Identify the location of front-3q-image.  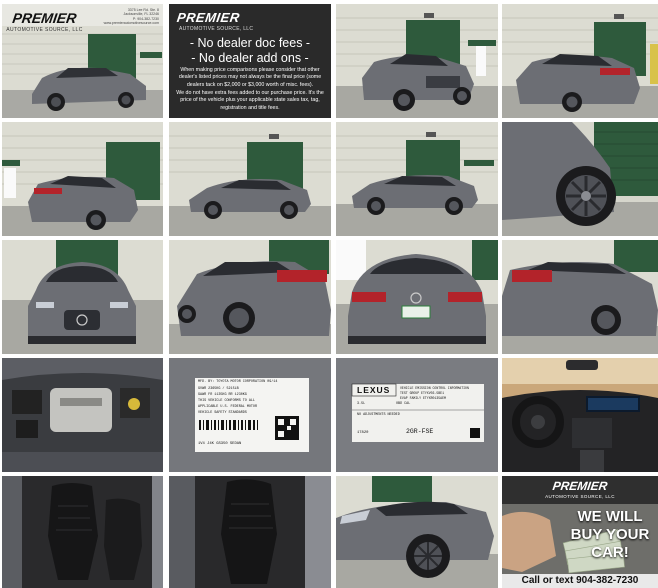
(417, 61).